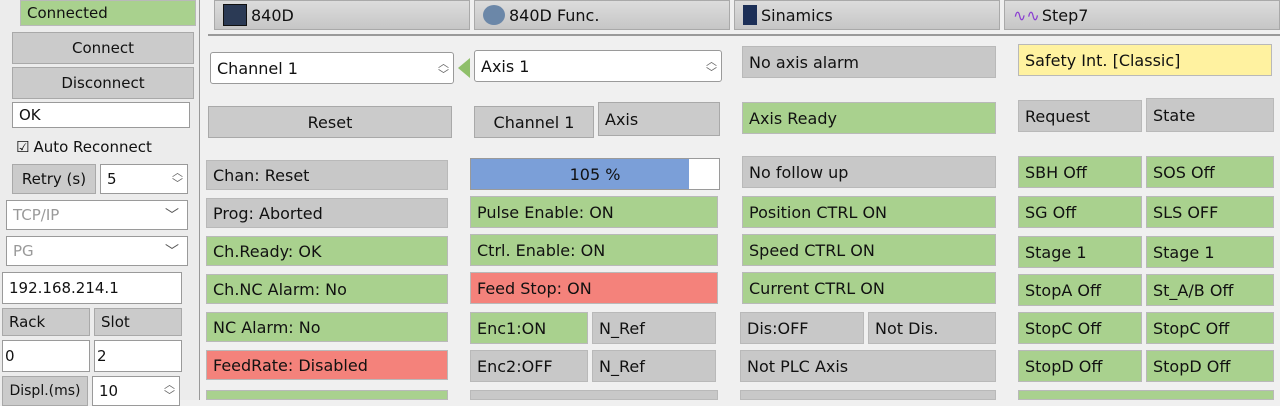 The image size is (1280, 406). Describe the element at coordinates (594, 250) in the screenshot. I see `ctrl-enable-status: Ctrl. Enable: ON` at that location.